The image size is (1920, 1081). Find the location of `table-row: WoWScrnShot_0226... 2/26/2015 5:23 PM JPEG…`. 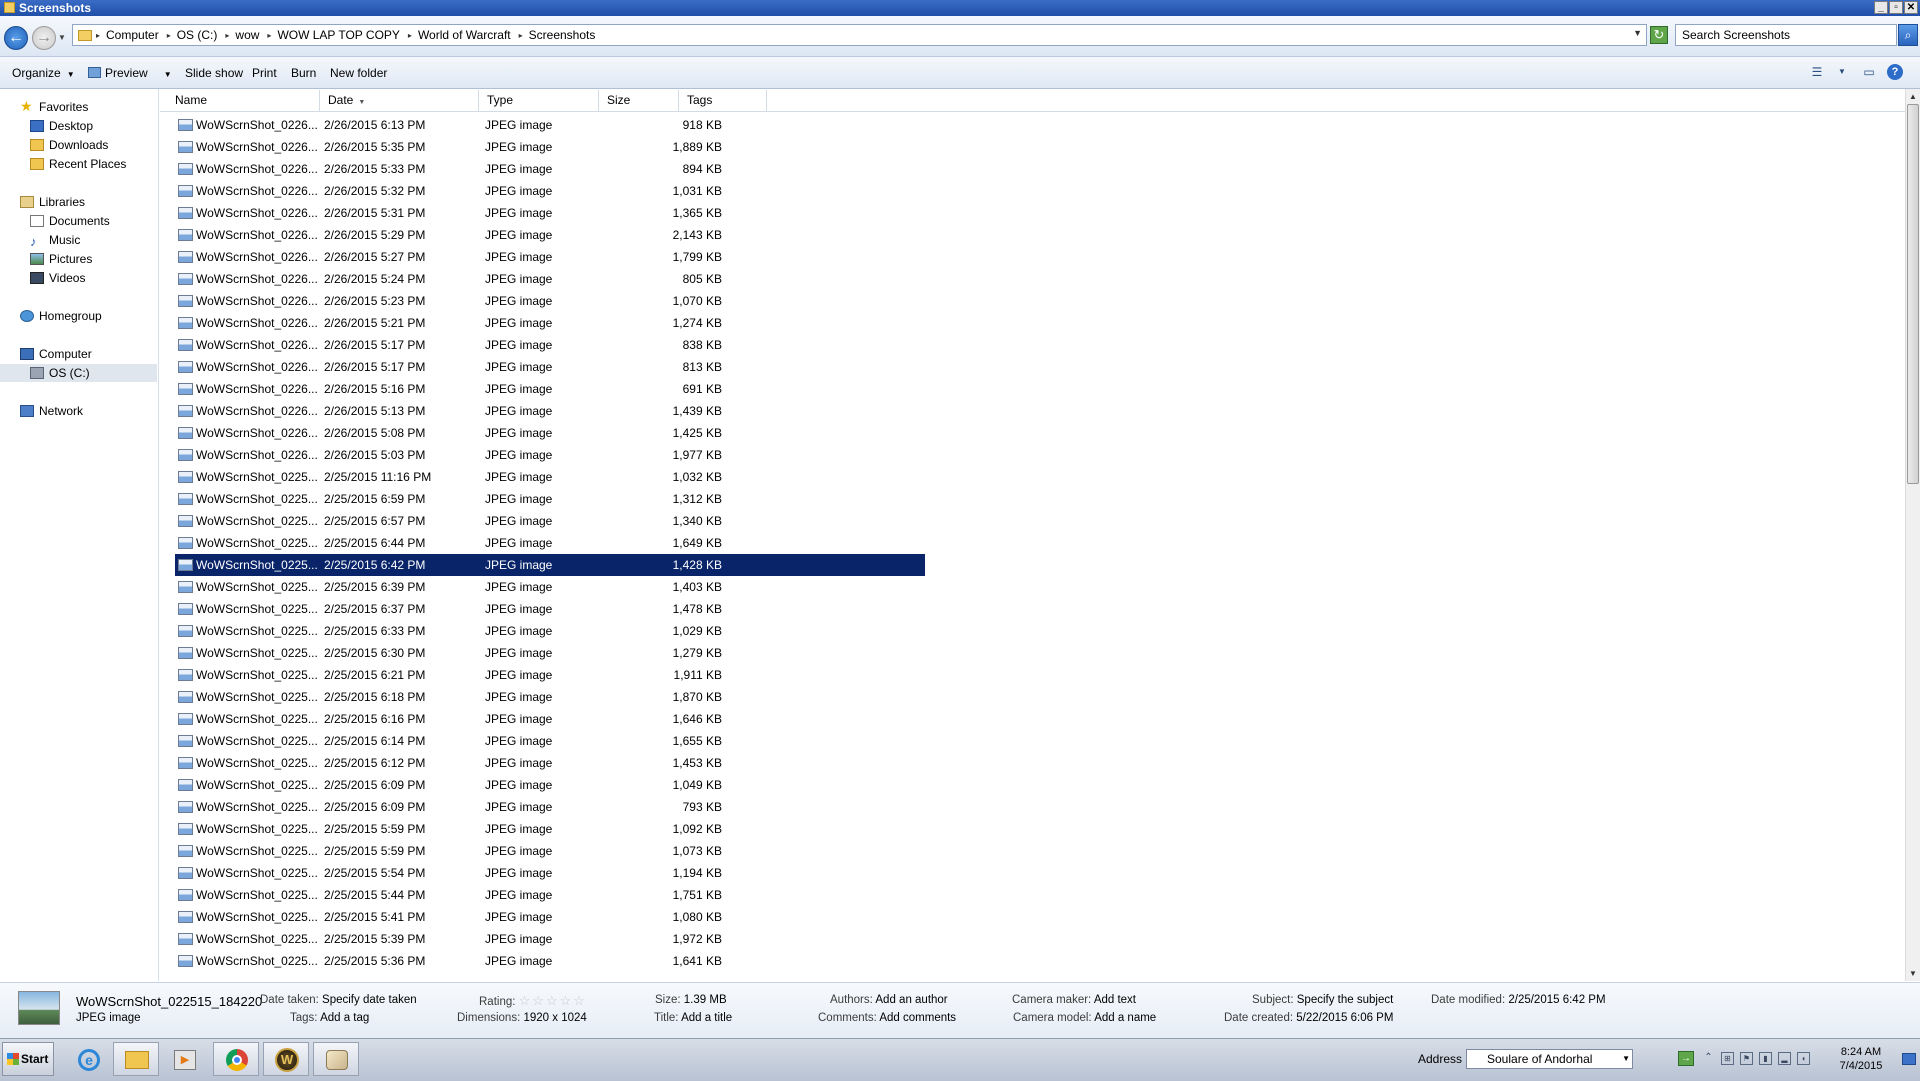

table-row: WoWScrnShot_0226... 2/26/2015 5:23 PM JPEG… is located at coordinates (550, 301).